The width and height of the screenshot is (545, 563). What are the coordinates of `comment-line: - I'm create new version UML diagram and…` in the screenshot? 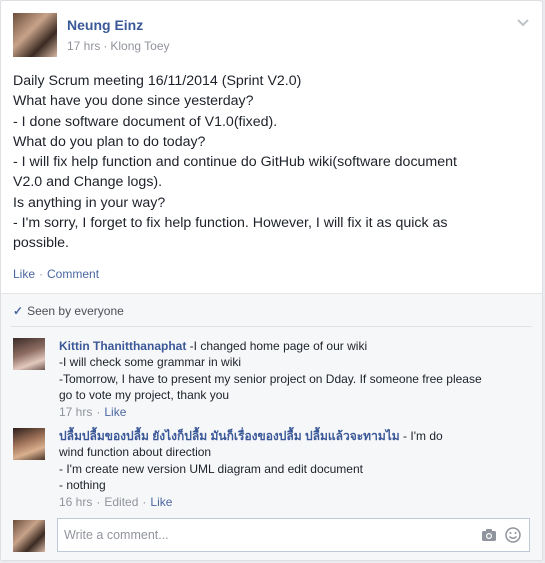 It's located at (211, 468).